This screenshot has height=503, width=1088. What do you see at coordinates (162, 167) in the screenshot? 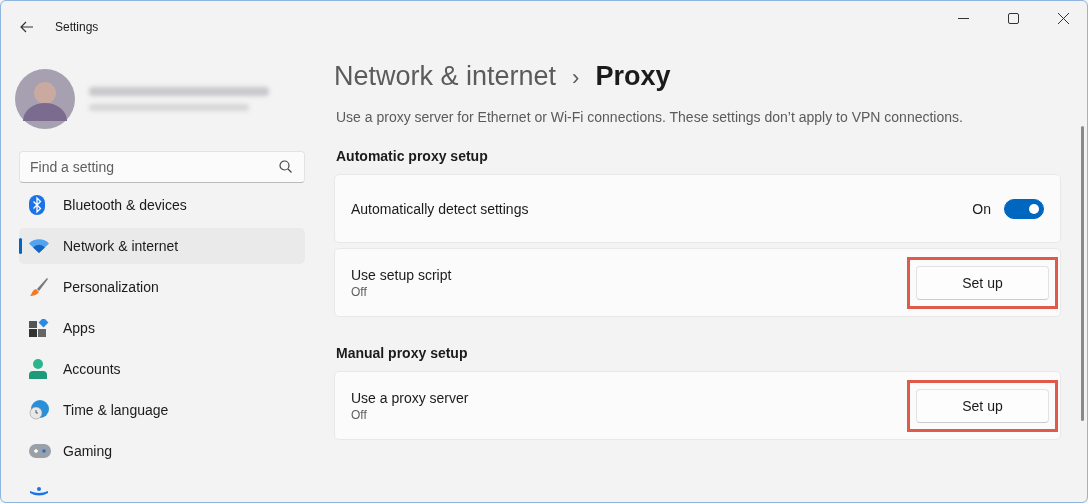
I see `search-field: Find a setting` at bounding box center [162, 167].